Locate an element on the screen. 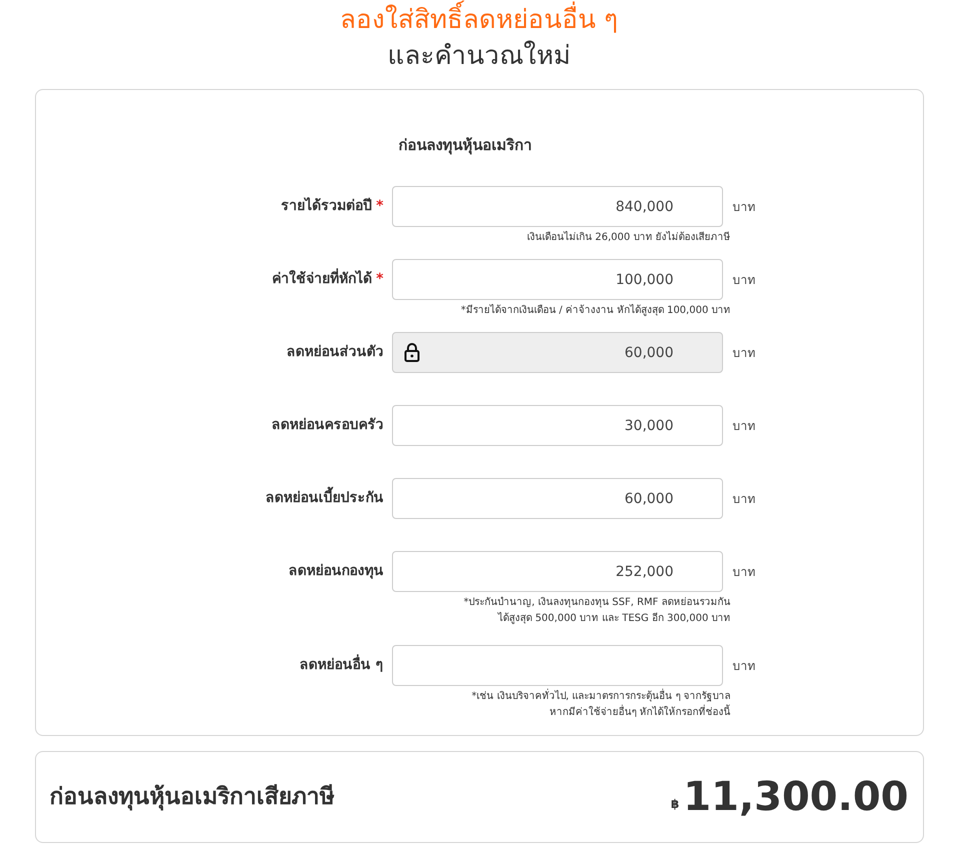  field-note: ได้สูงสุด 500,000 บาท และ TESG อีก 300,000 บาท is located at coordinates (614, 618).